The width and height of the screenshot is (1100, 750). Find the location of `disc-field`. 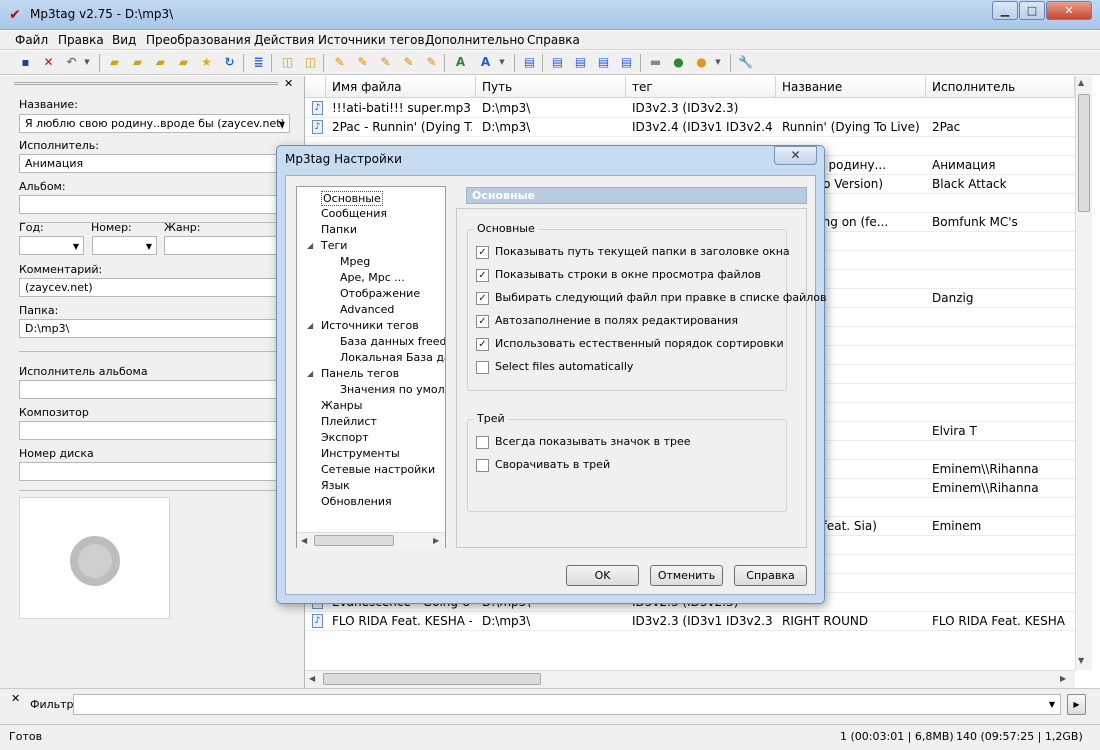

disc-field is located at coordinates (154, 471).